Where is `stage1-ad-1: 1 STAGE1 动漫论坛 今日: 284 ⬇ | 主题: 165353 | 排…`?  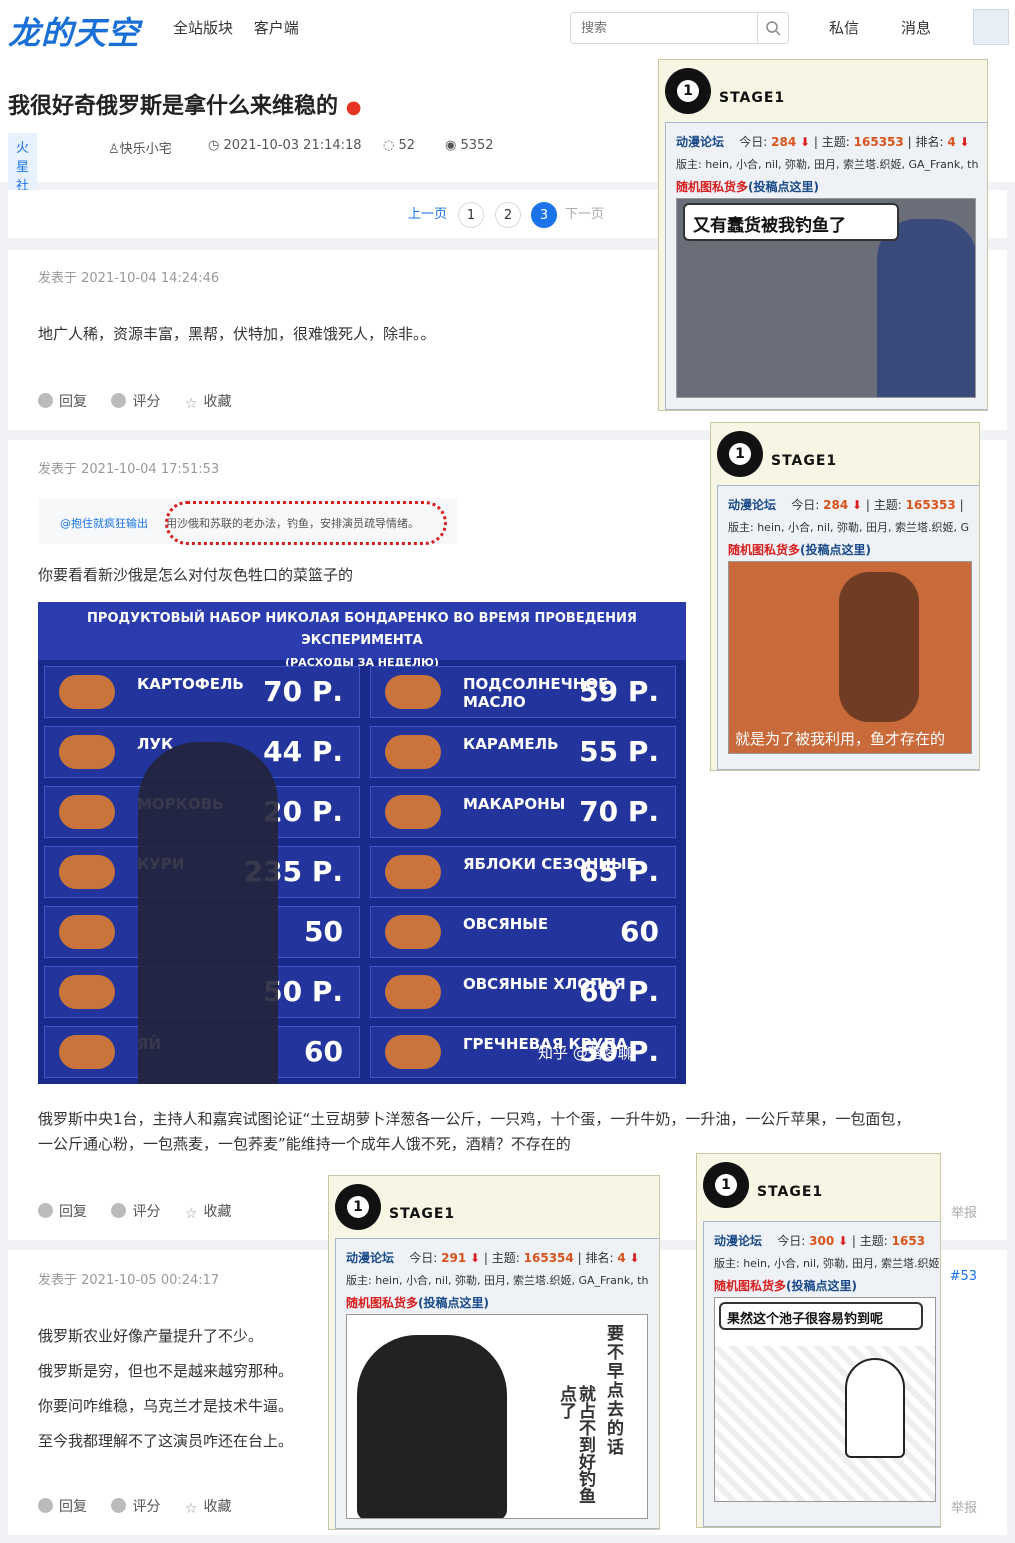
stage1-ad-1: 1 STAGE1 动漫论坛 今日: 284 ⬇ | 主题: 165353 | 排… is located at coordinates (823, 235).